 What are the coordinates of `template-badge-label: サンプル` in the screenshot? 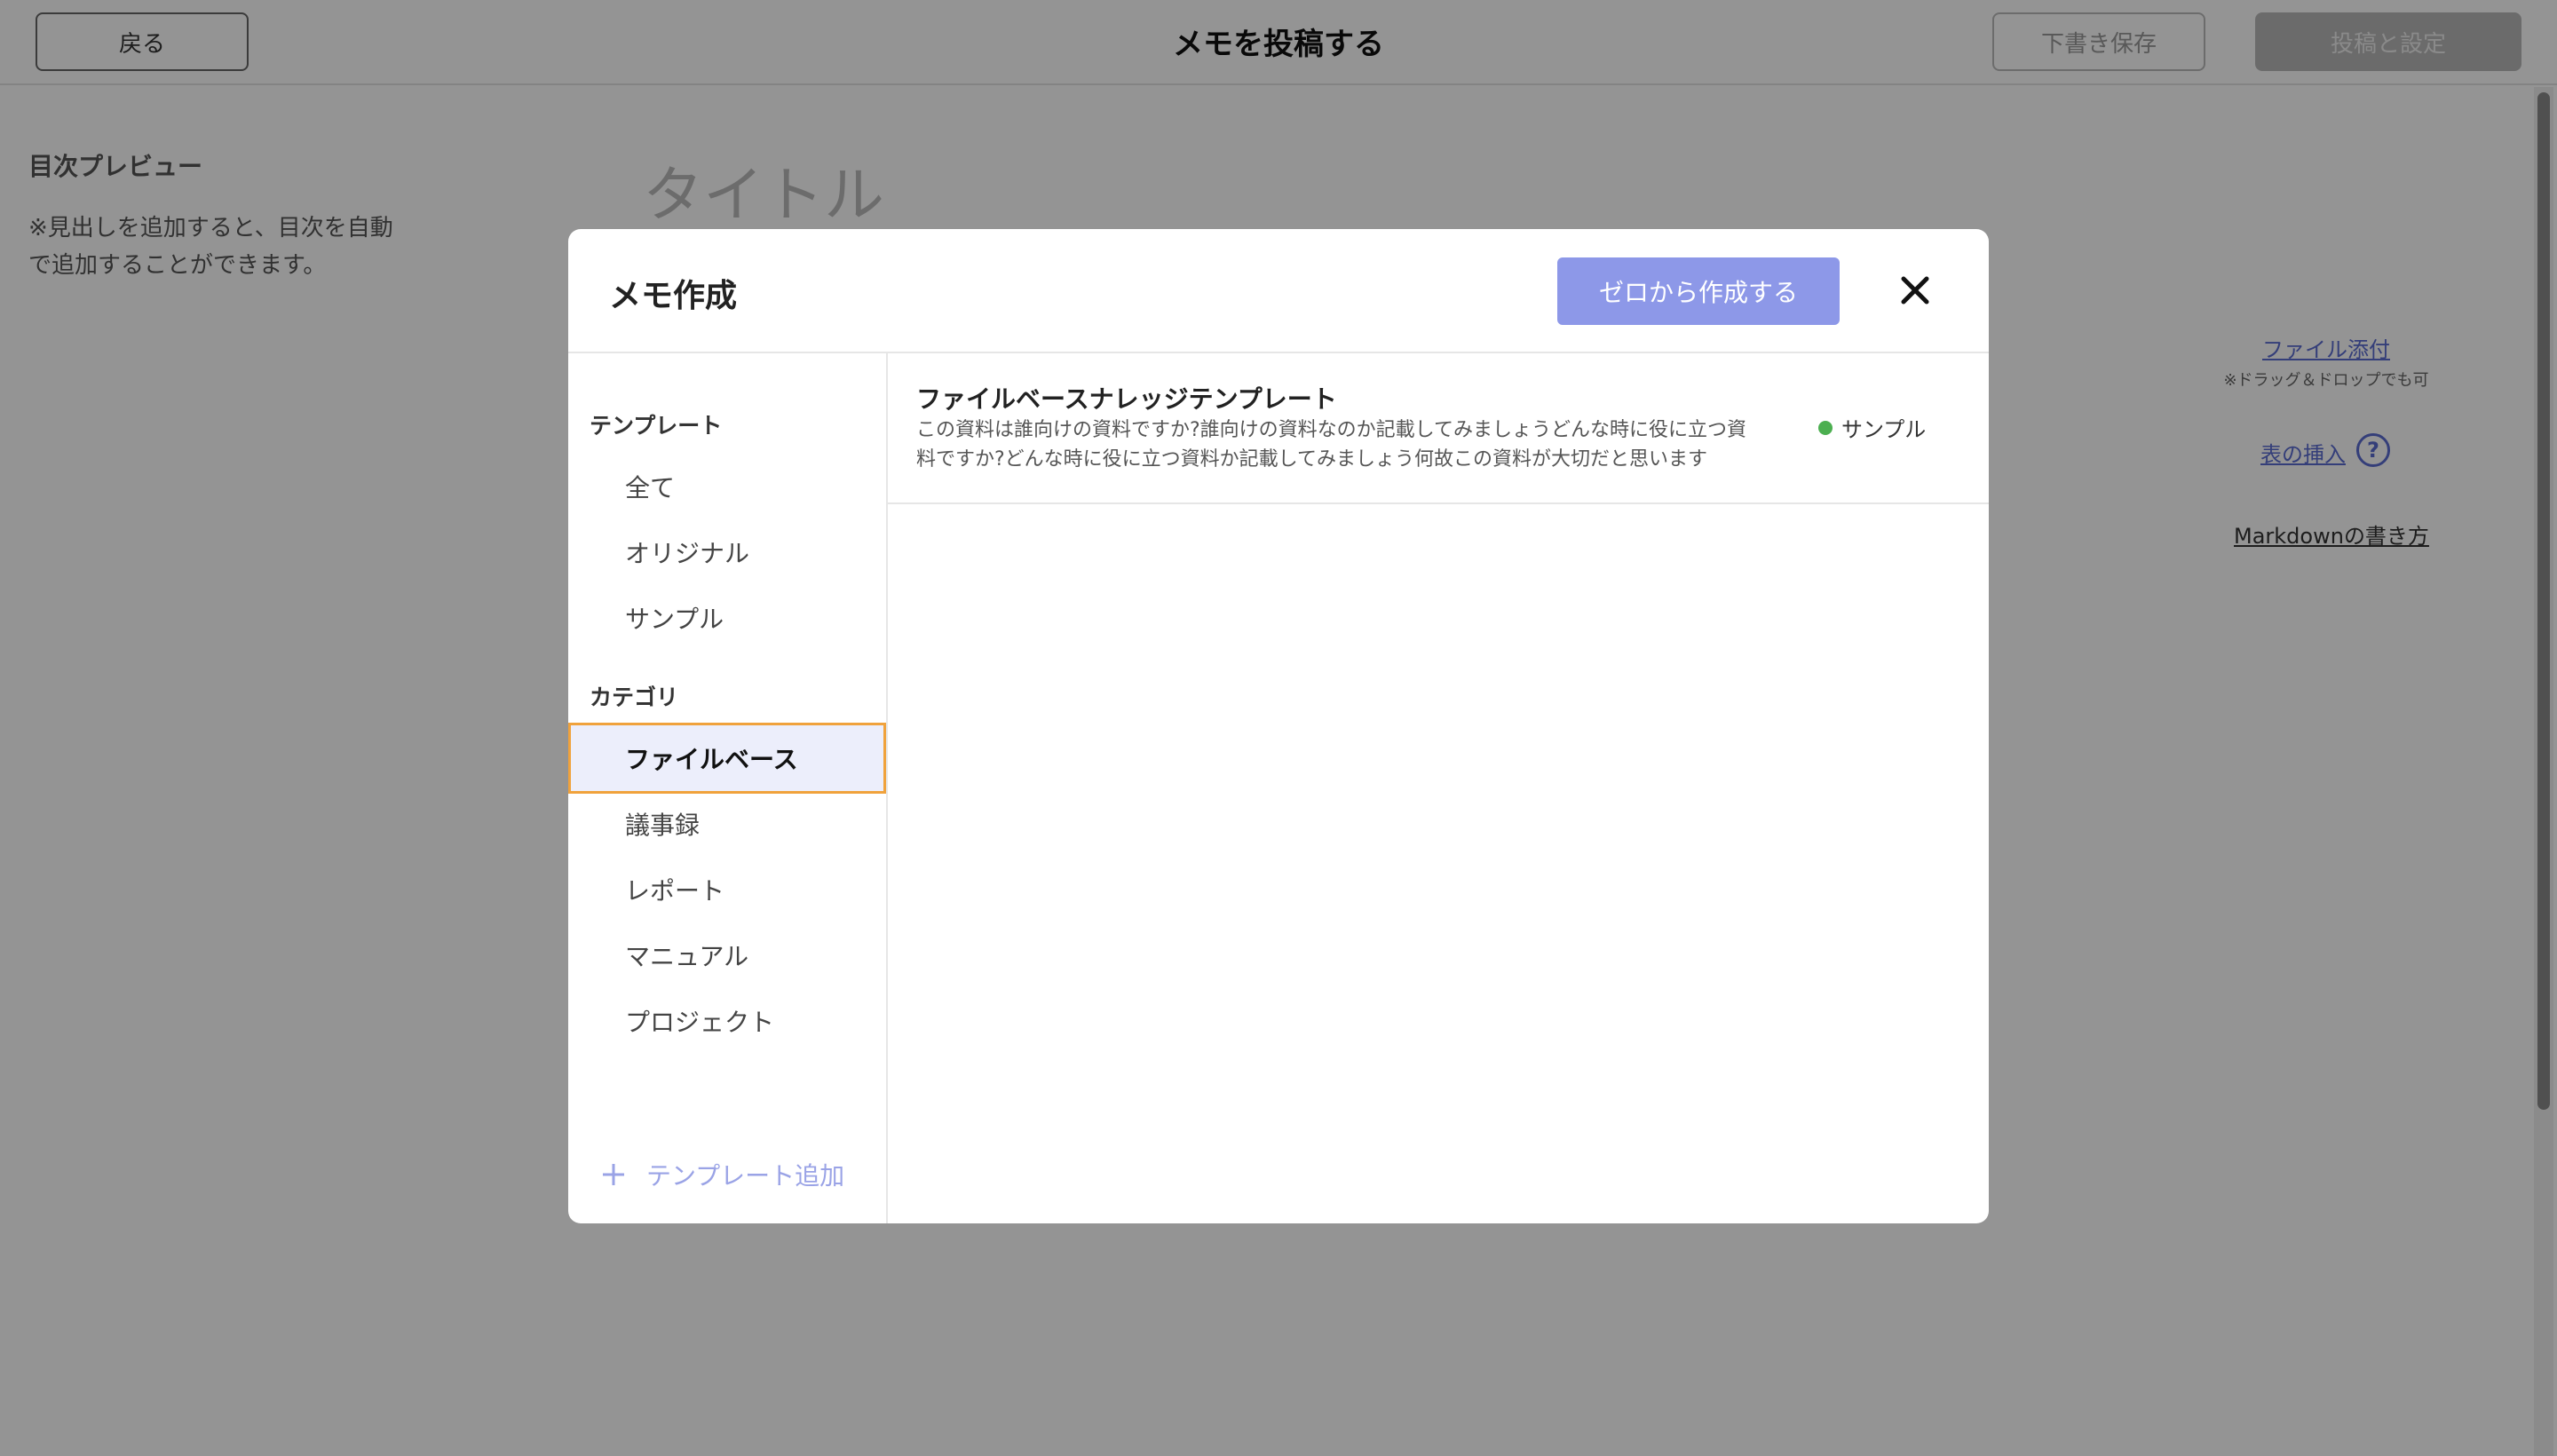 It's located at (1884, 429).